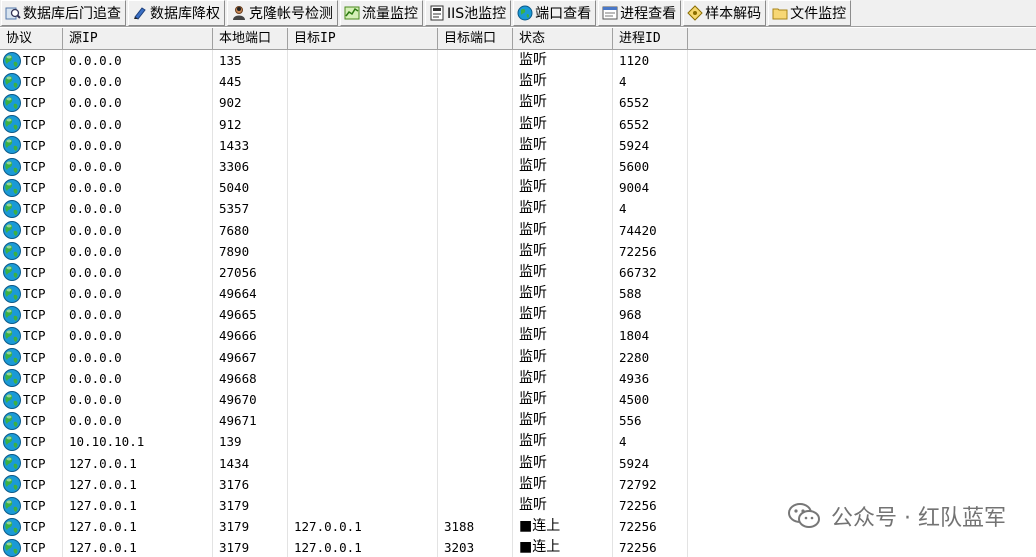  I want to click on table-row: TCP 0.0.0.0 7680 监听 74420, so click(518, 230).